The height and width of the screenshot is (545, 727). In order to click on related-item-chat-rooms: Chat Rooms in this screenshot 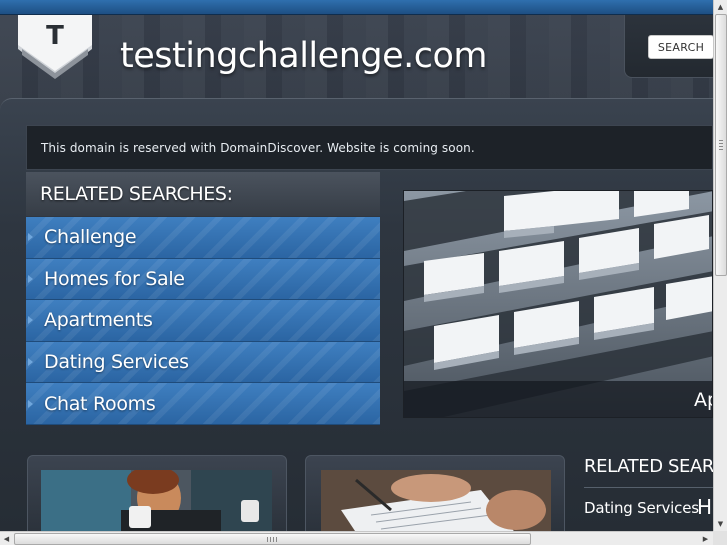, I will do `click(203, 404)`.